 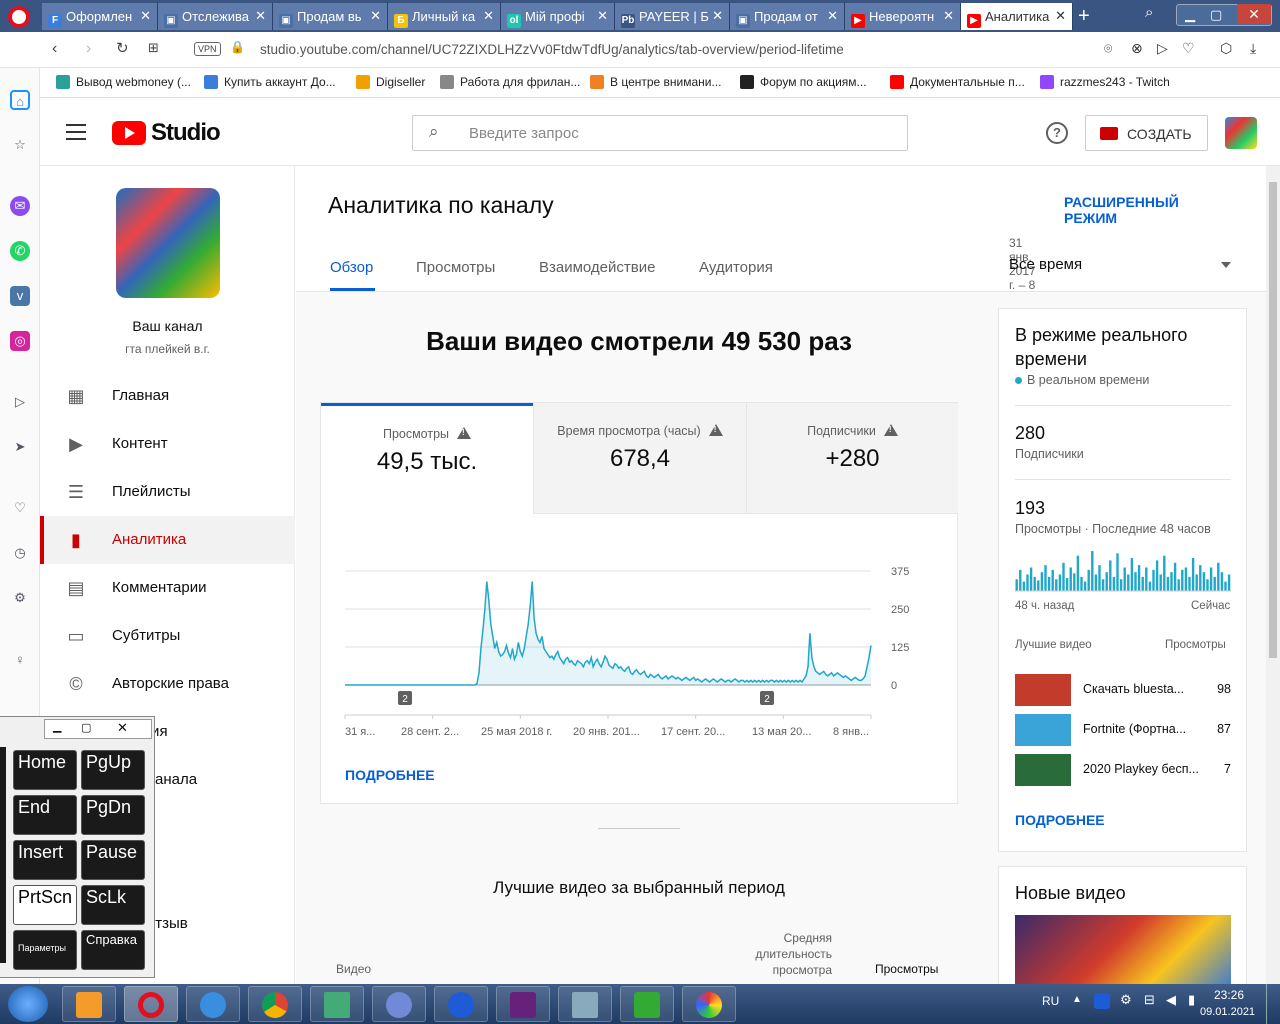 I want to click on language-indicator: RU, so click(x=1050, y=1001).